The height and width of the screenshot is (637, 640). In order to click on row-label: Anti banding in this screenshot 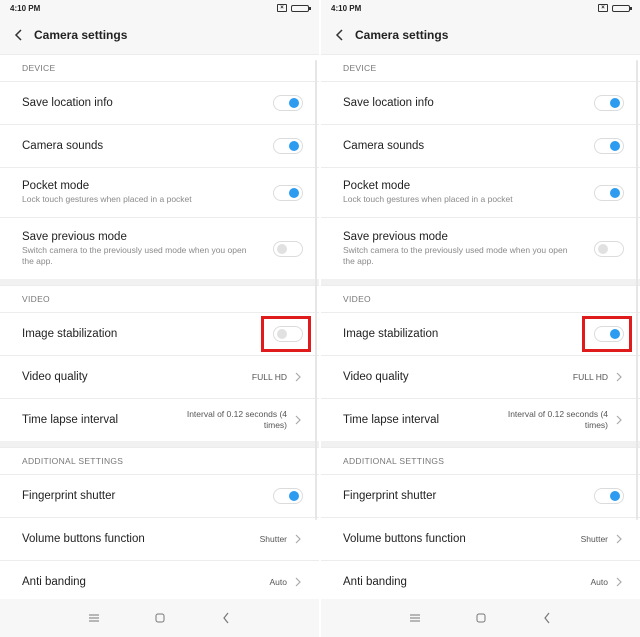, I will do `click(375, 582)`.